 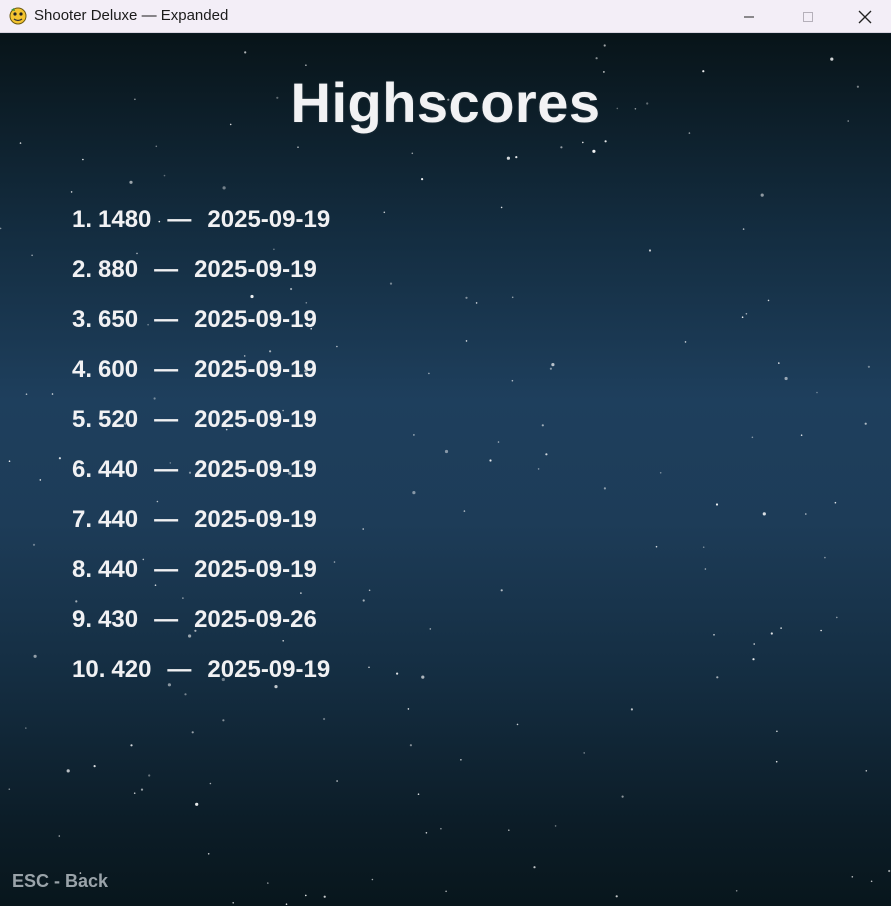 I want to click on title-bar: Shooter Deluxe — Expanded, so click(x=445, y=16).